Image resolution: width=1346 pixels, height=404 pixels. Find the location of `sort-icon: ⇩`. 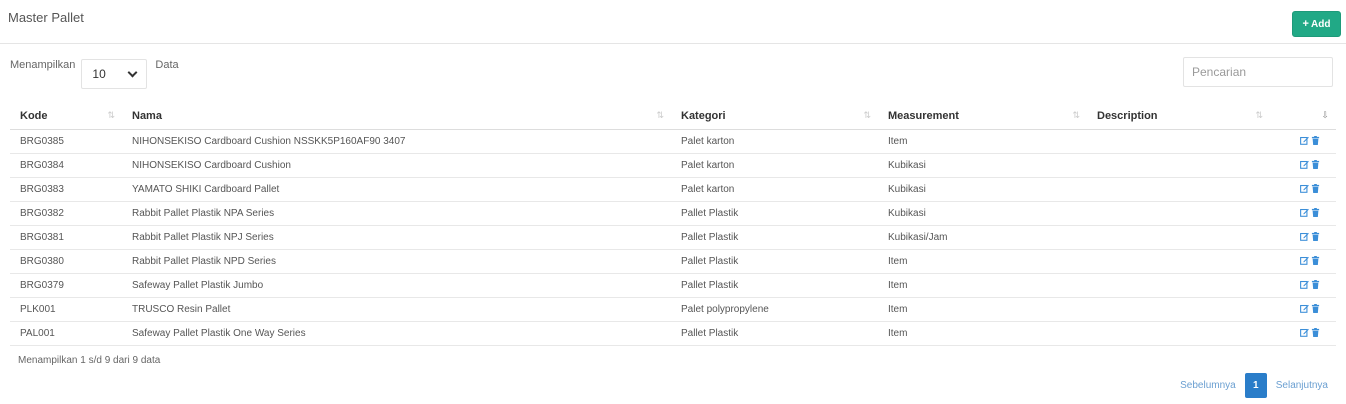

sort-icon: ⇩ is located at coordinates (1324, 115).